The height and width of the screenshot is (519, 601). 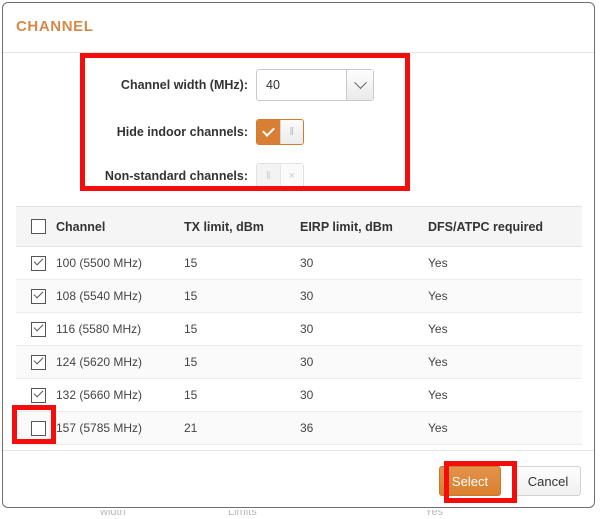 I want to click on non-standard-toggle: ‖ ×, so click(x=280, y=176).